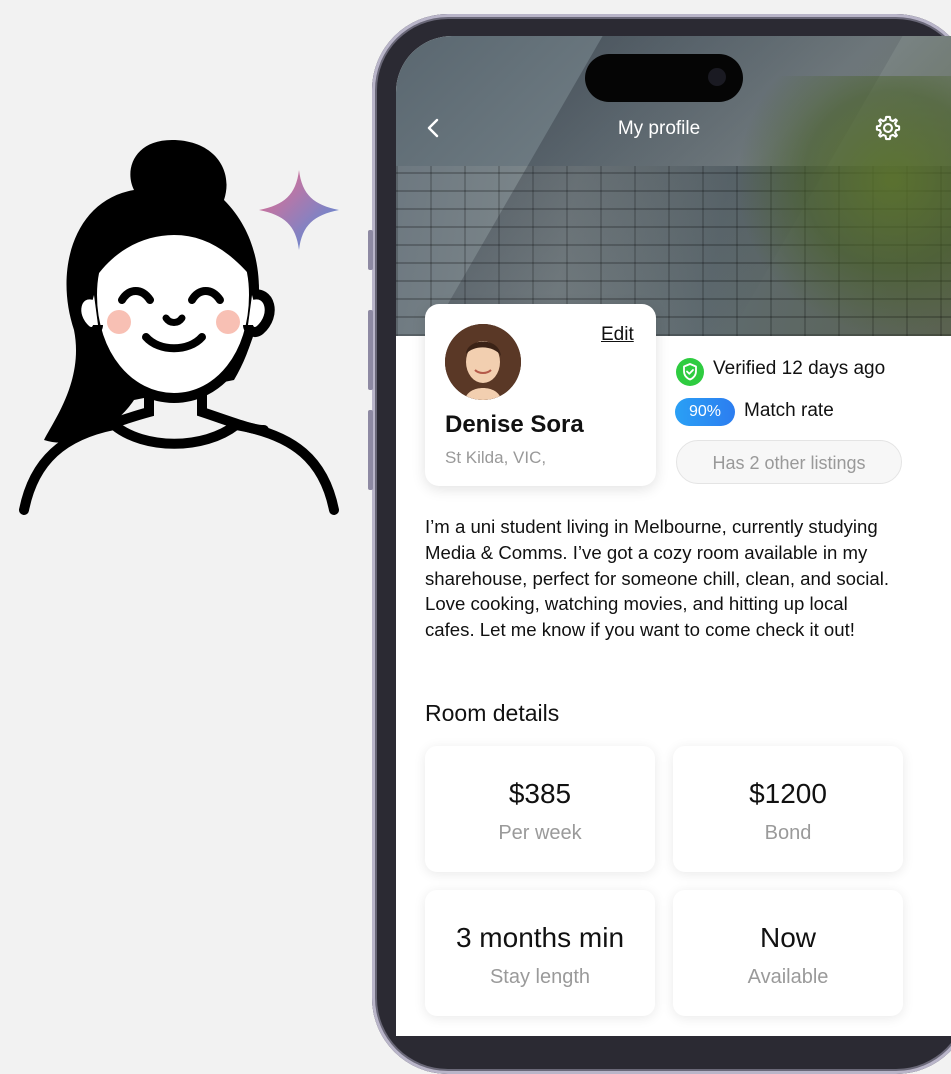  What do you see at coordinates (789, 462) in the screenshot?
I see `other-listings-button: Has 2 other listings` at bounding box center [789, 462].